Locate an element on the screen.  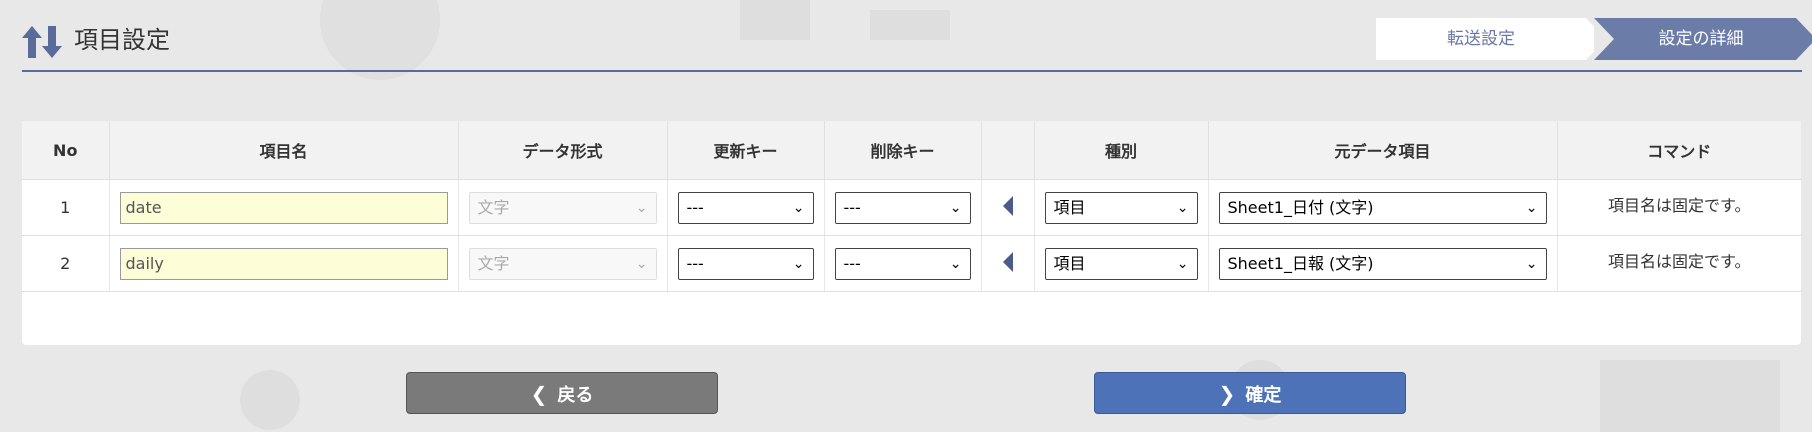
step-indicator: 転送設定 設定の詳細 is located at coordinates (1594, 39).